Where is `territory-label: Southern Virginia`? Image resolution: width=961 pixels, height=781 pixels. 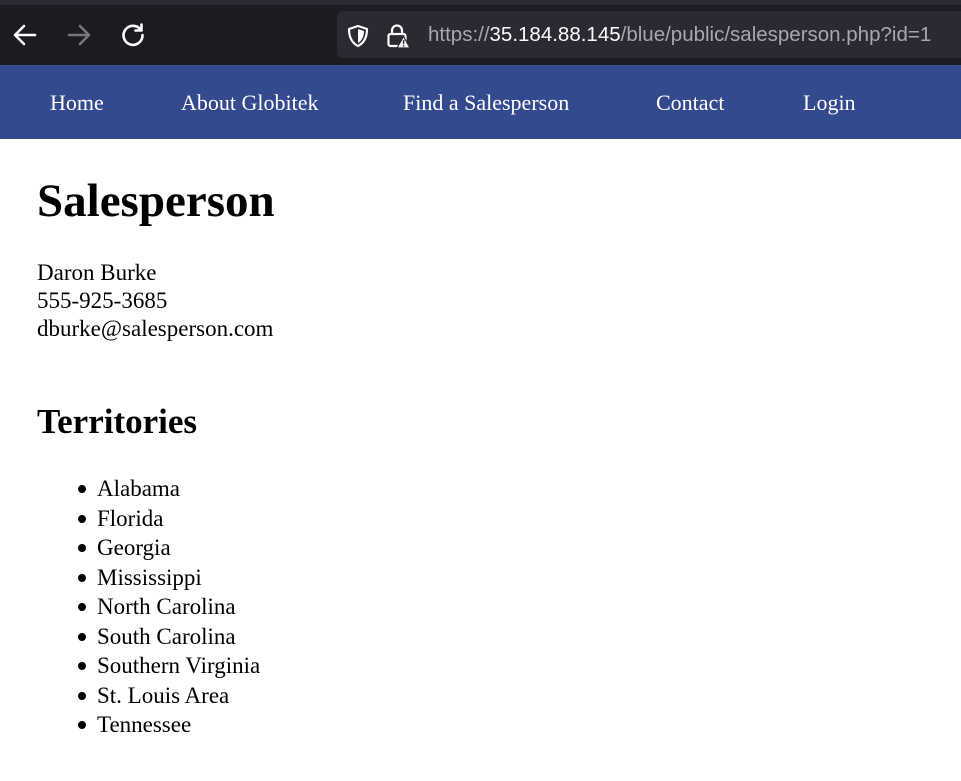
territory-label: Southern Virginia is located at coordinates (179, 665).